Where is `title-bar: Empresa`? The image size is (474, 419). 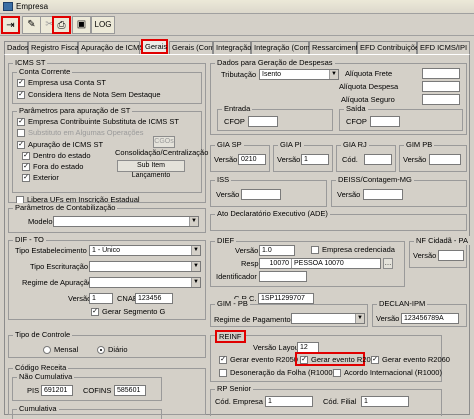 title-bar: Empresa is located at coordinates (237, 7).